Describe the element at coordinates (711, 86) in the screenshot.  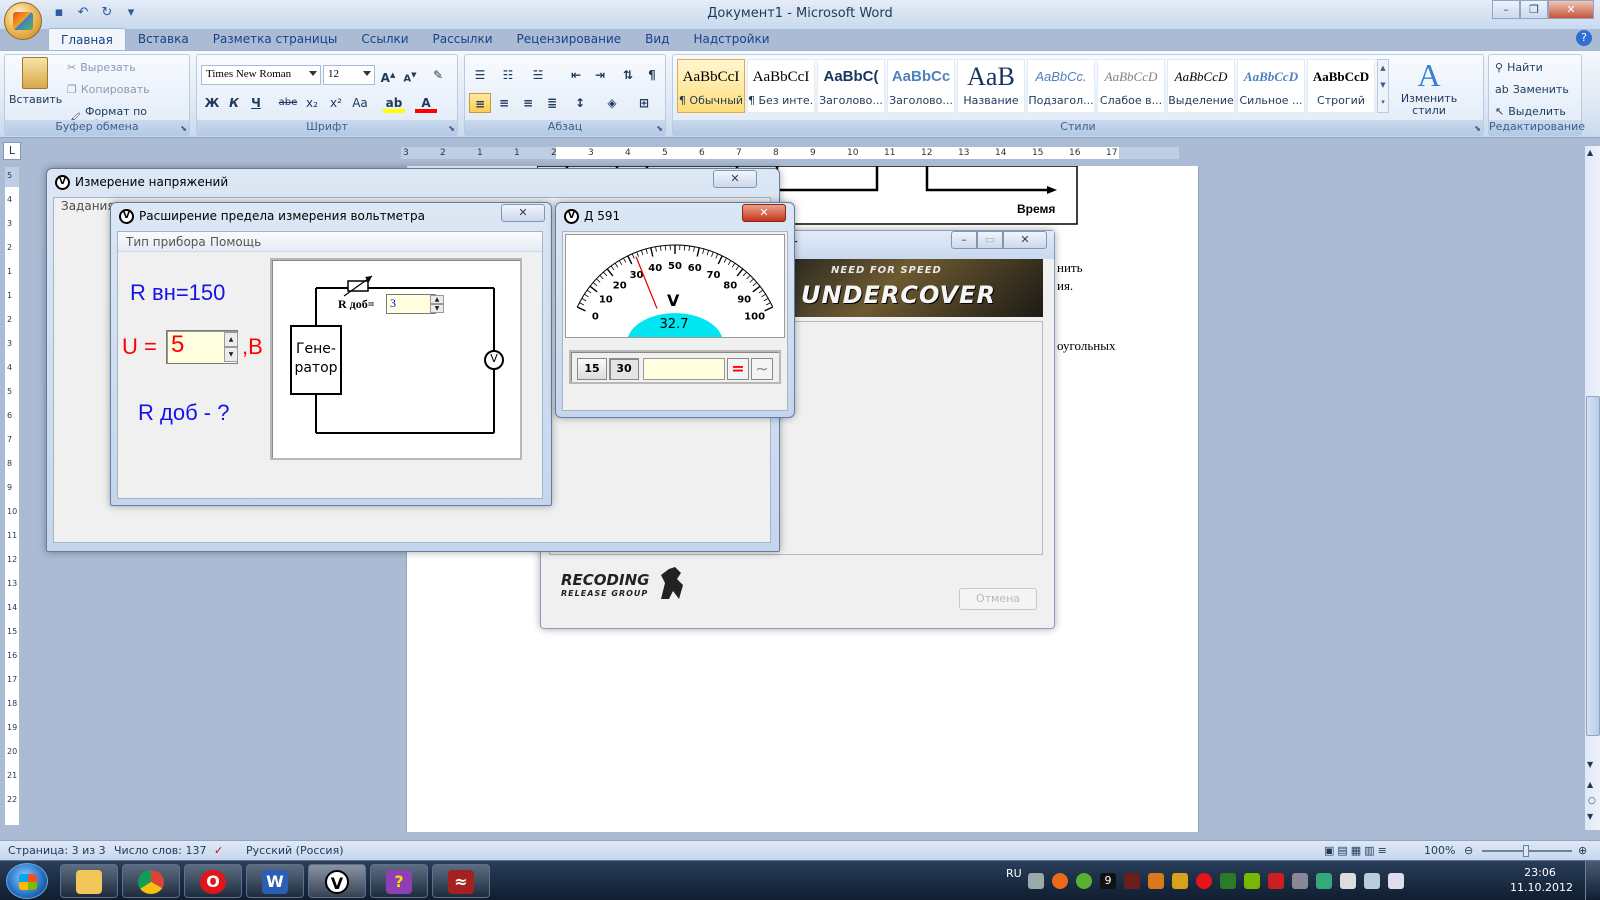
I see `style-normal: AaBbCcI ¶ Обычный` at that location.